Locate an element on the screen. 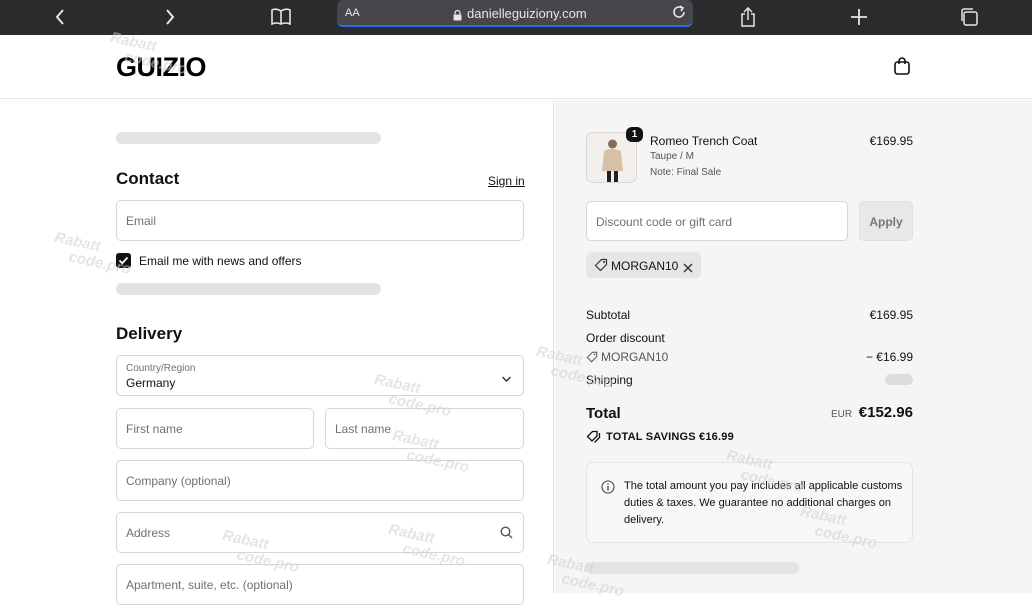 Image resolution: width=1032 pixels, height=605 pixels. new-tab-icon is located at coordinates (859, 17).